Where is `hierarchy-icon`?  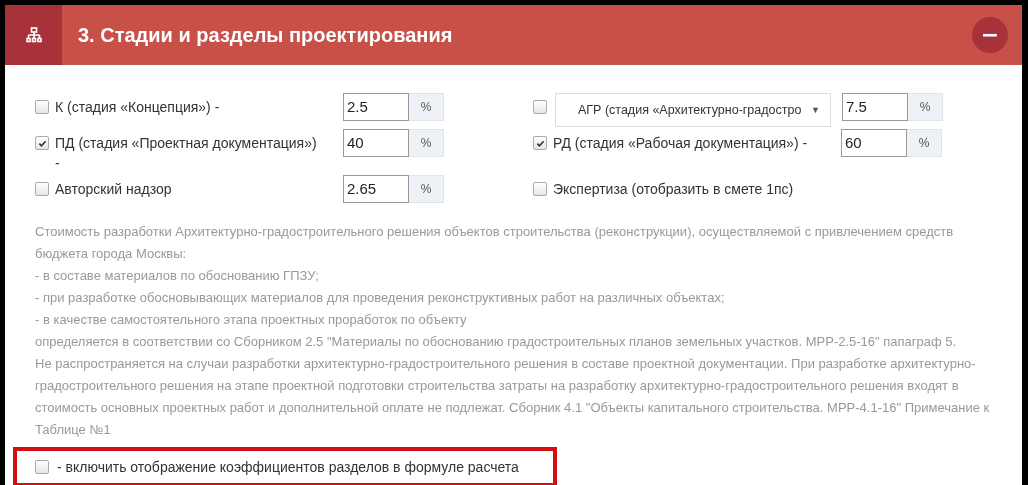 hierarchy-icon is located at coordinates (33, 35).